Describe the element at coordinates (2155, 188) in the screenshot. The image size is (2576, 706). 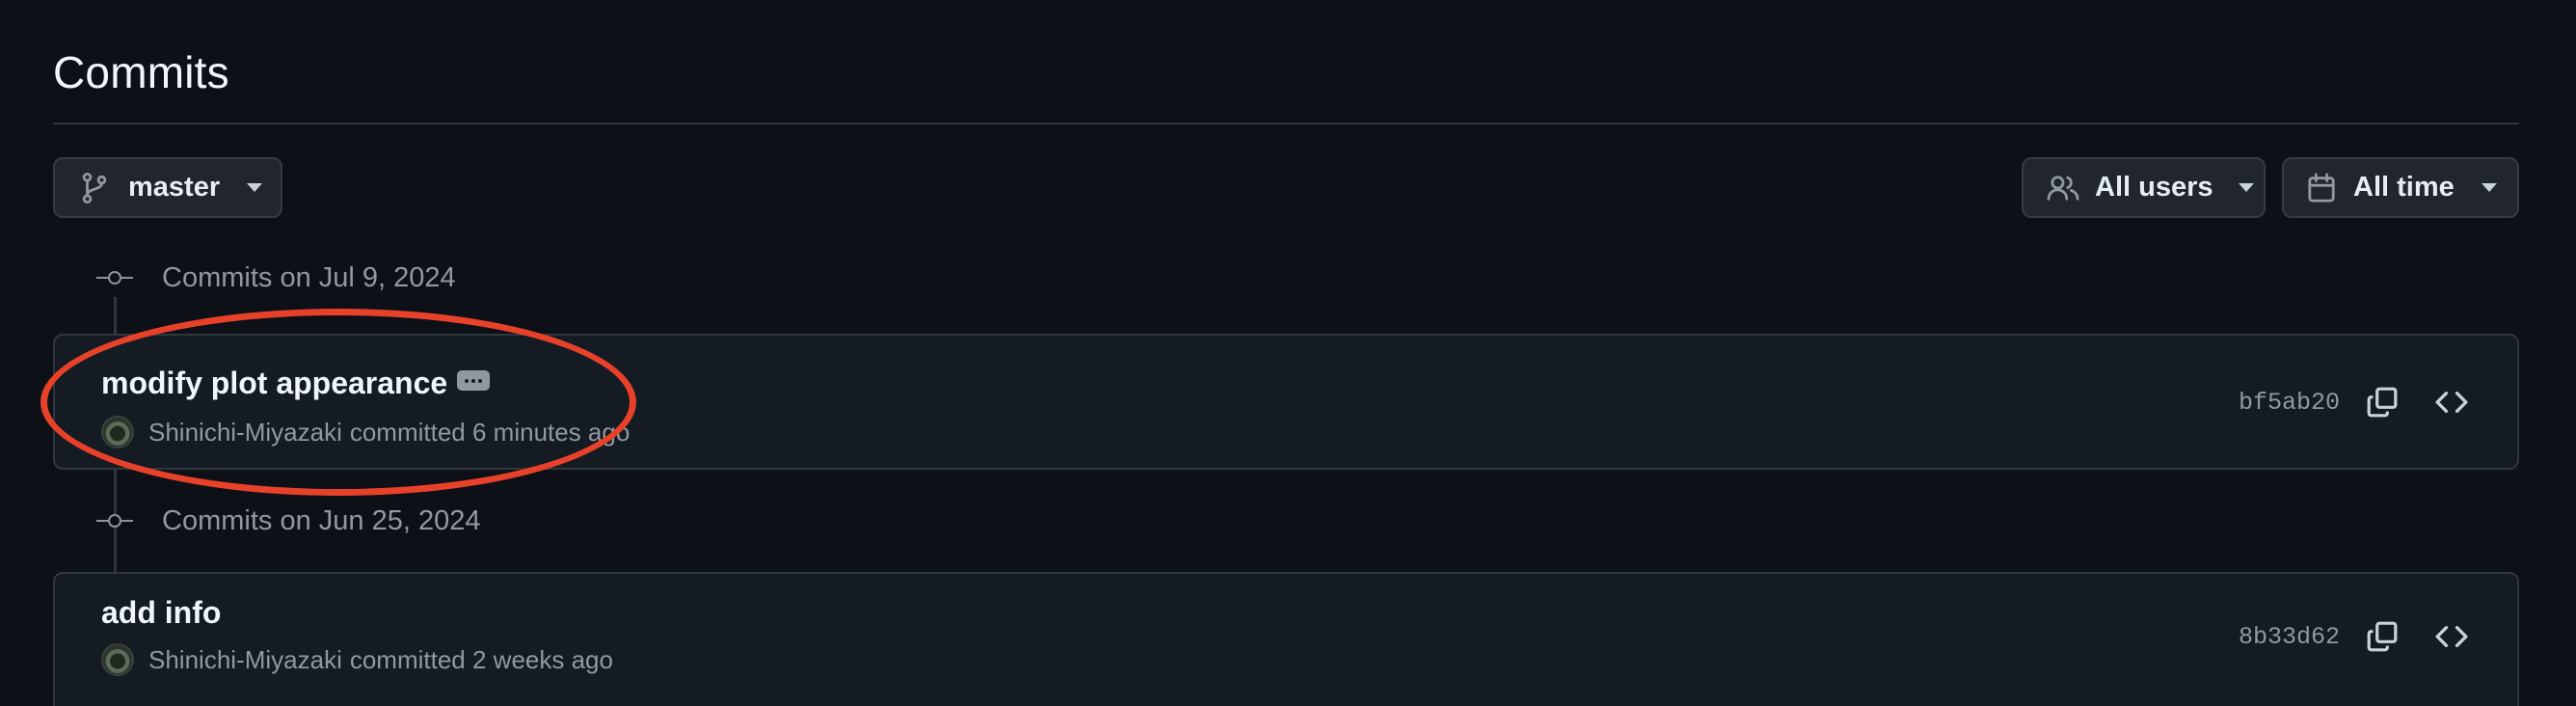
I see `users-filter-label: All users` at that location.